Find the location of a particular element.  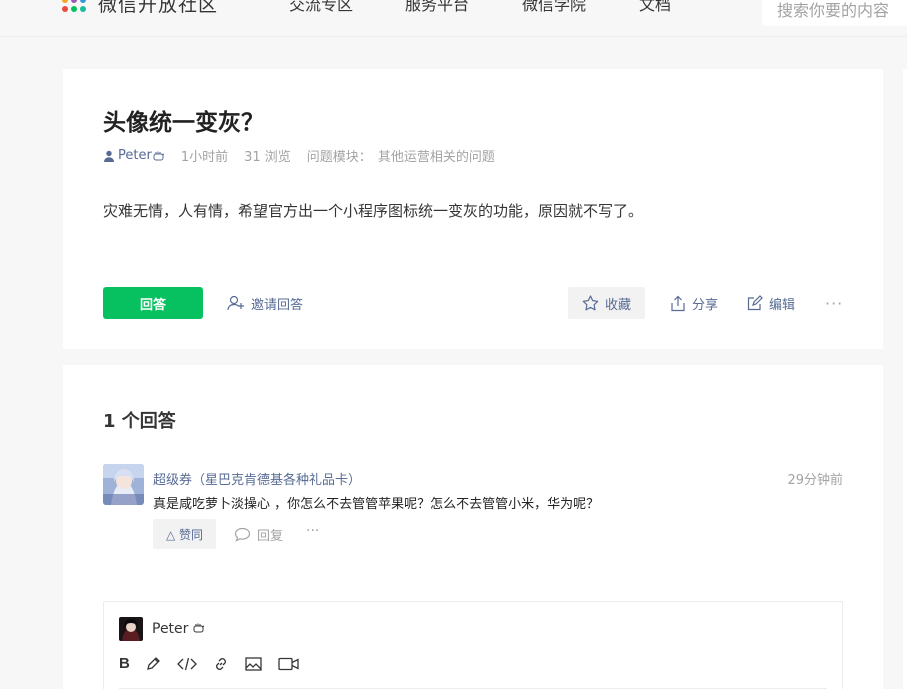

share-label: 分享 is located at coordinates (705, 305).